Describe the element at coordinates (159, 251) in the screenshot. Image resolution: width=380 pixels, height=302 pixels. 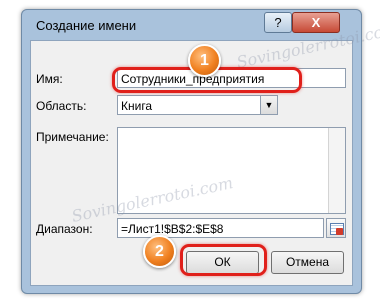
I see `step-marker-2: 2` at that location.